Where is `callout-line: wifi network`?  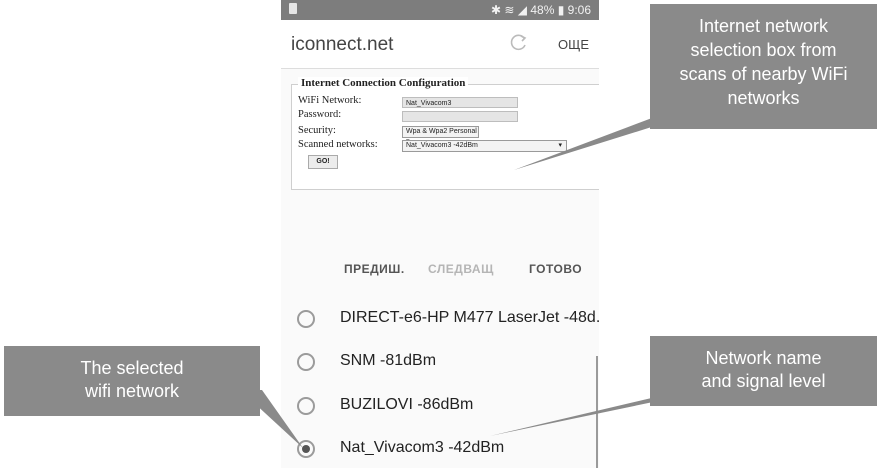 callout-line: wifi network is located at coordinates (132, 391).